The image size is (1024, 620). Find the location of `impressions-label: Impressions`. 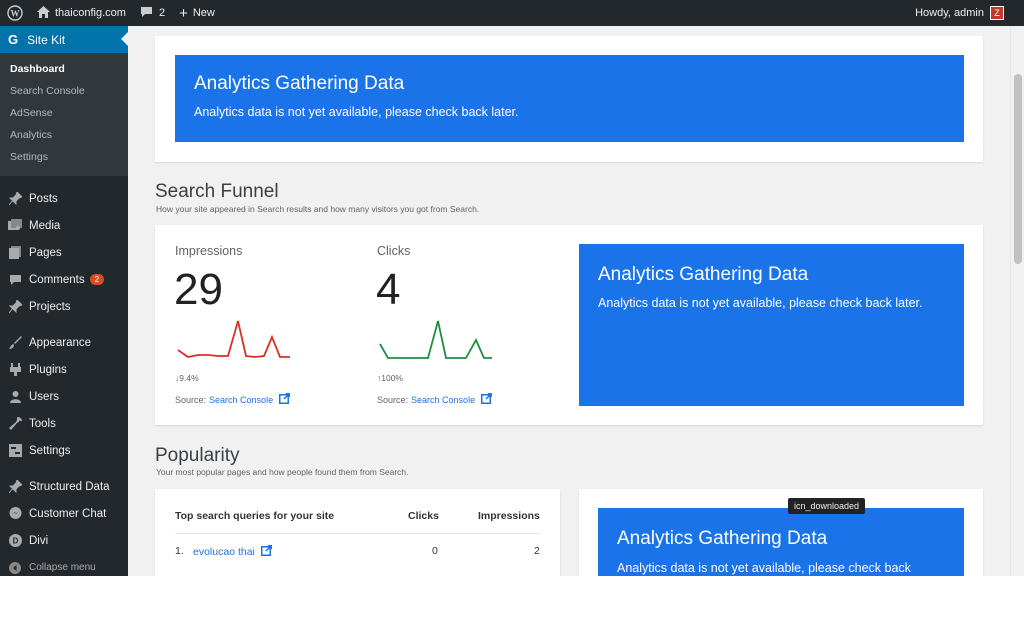

impressions-label: Impressions is located at coordinates (209, 251).